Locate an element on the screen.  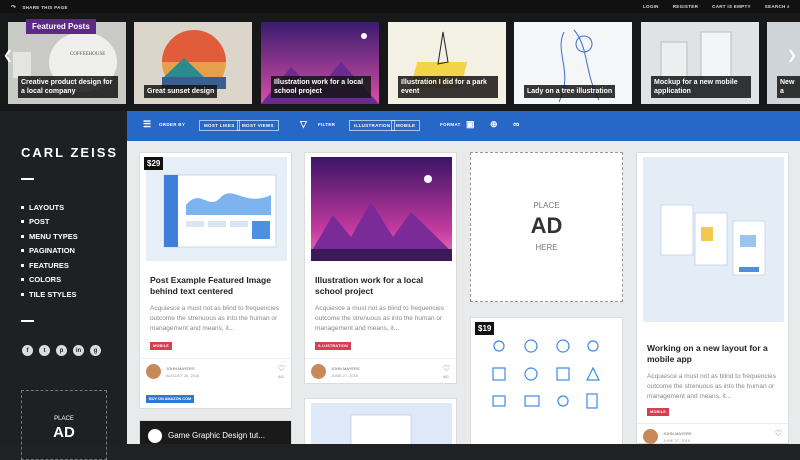
sidebar-item-colors: COLORS is located at coordinates (49, 280).